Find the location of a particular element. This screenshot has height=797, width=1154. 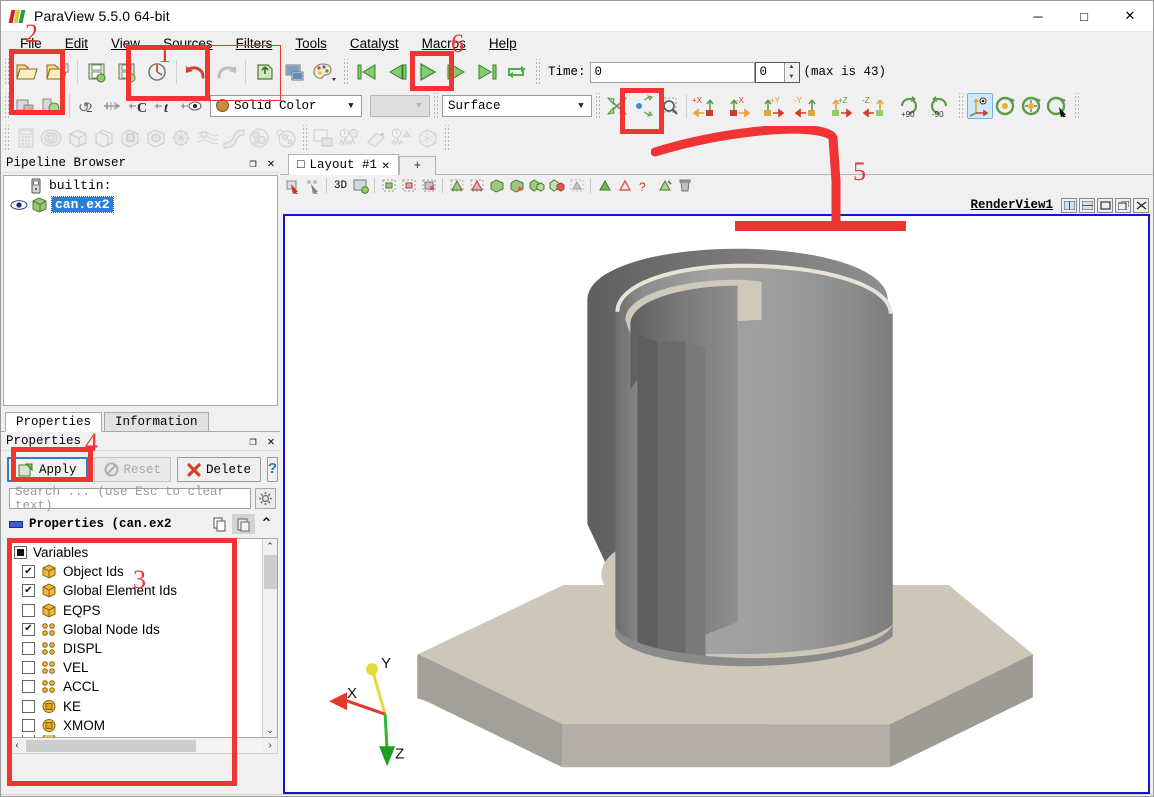

minimize-button: ─ is located at coordinates (1038, 16).